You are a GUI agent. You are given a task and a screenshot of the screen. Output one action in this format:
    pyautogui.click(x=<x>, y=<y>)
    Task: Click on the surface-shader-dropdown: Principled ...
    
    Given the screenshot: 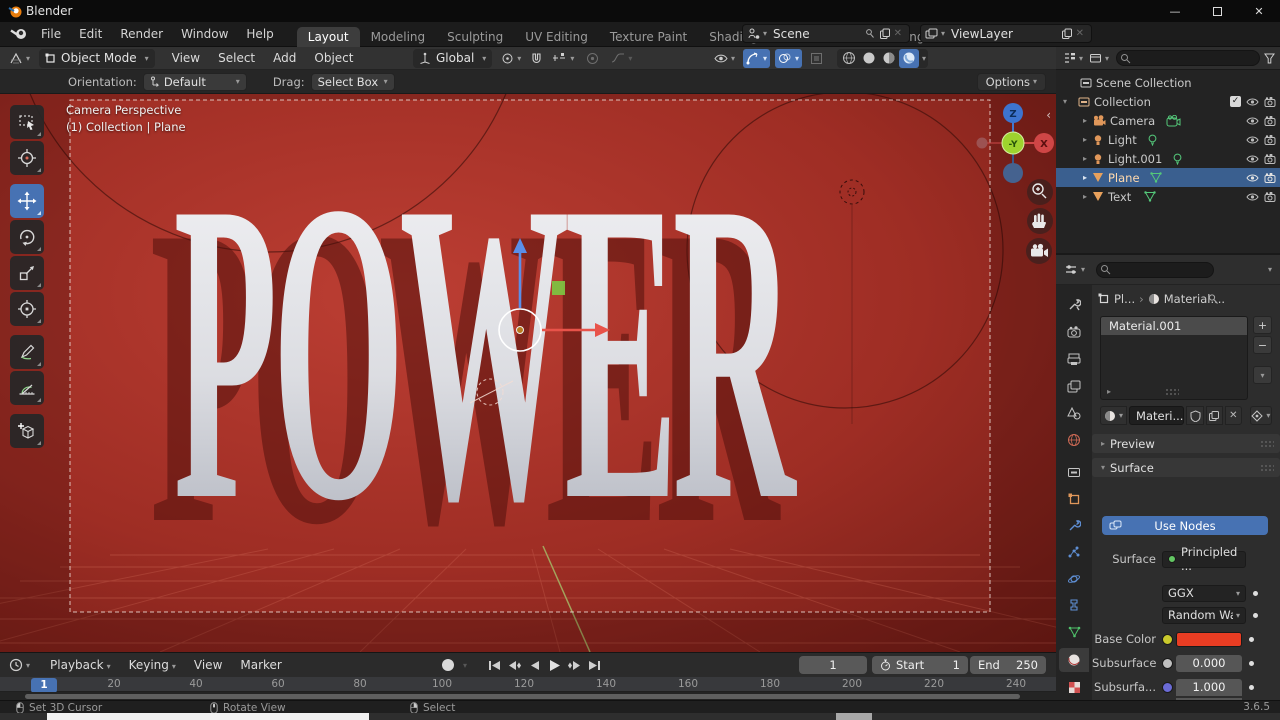 What is the action you would take?
    pyautogui.click(x=1204, y=559)
    